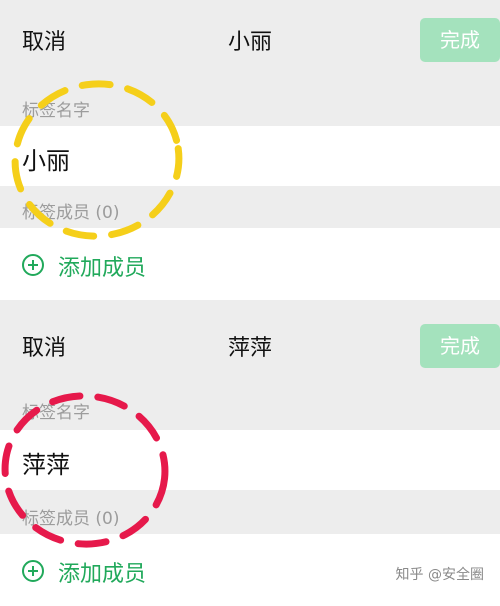 This screenshot has width=500, height=606. I want to click on tag-name-field: 小丽, so click(250, 156).